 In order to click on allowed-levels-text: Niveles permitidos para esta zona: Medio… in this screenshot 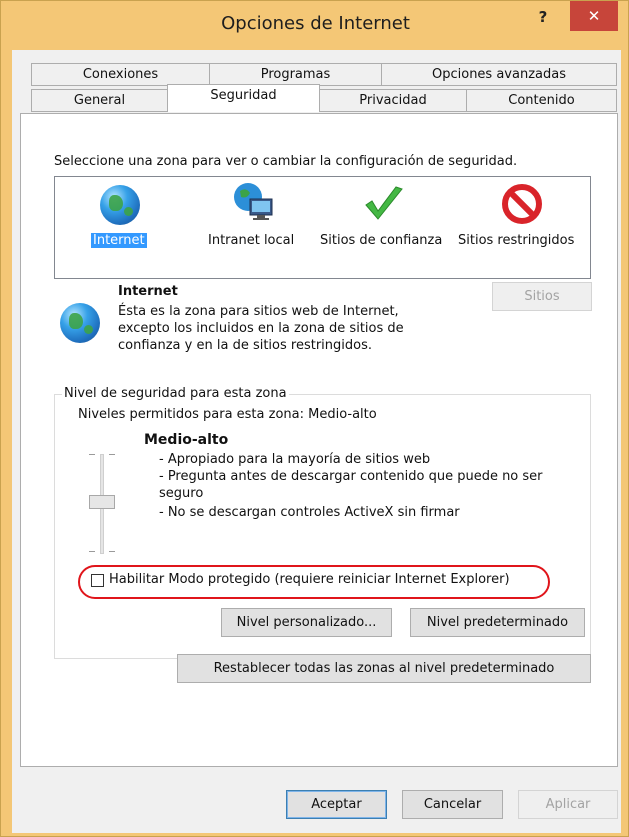, I will do `click(227, 414)`.